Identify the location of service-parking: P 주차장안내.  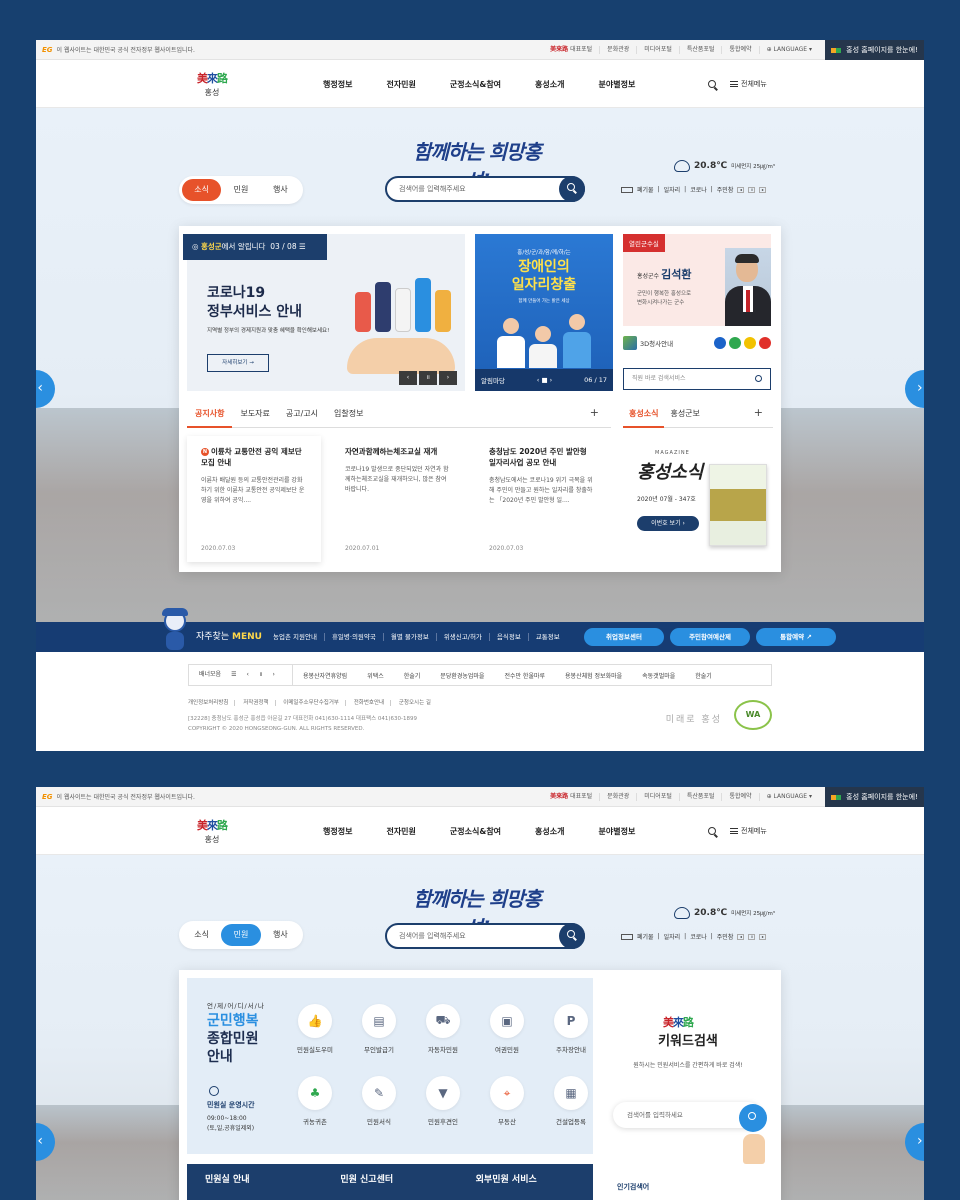
(571, 1029).